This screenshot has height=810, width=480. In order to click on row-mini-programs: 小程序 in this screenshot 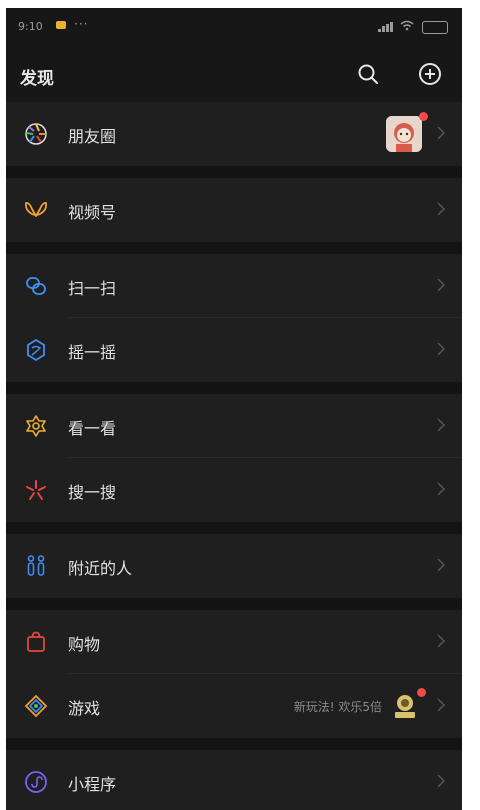, I will do `click(234, 780)`.